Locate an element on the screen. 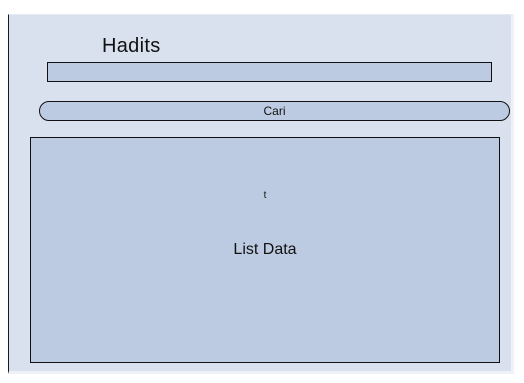 This screenshot has height=383, width=524. search-input is located at coordinates (269, 72).